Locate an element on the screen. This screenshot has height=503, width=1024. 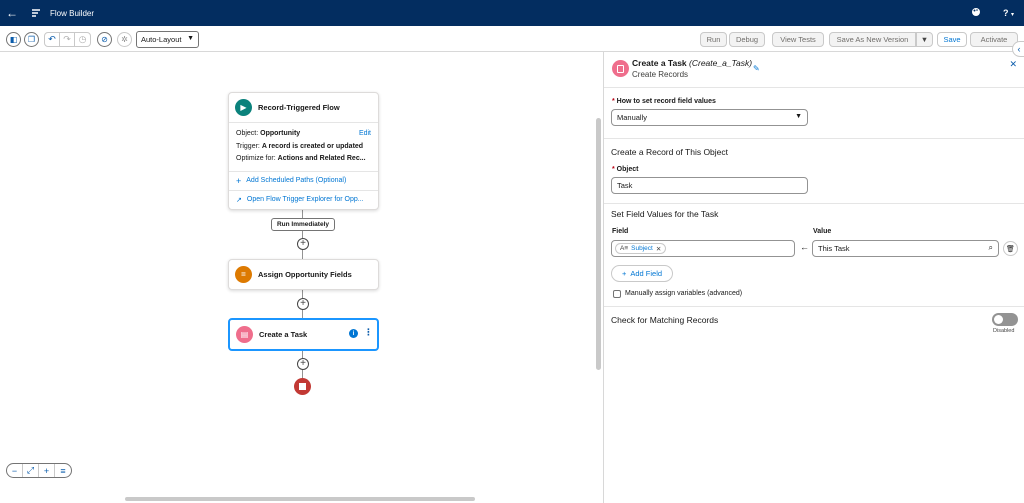
assignment-node: = Assign Opportunity Fields is located at coordinates (303, 274).